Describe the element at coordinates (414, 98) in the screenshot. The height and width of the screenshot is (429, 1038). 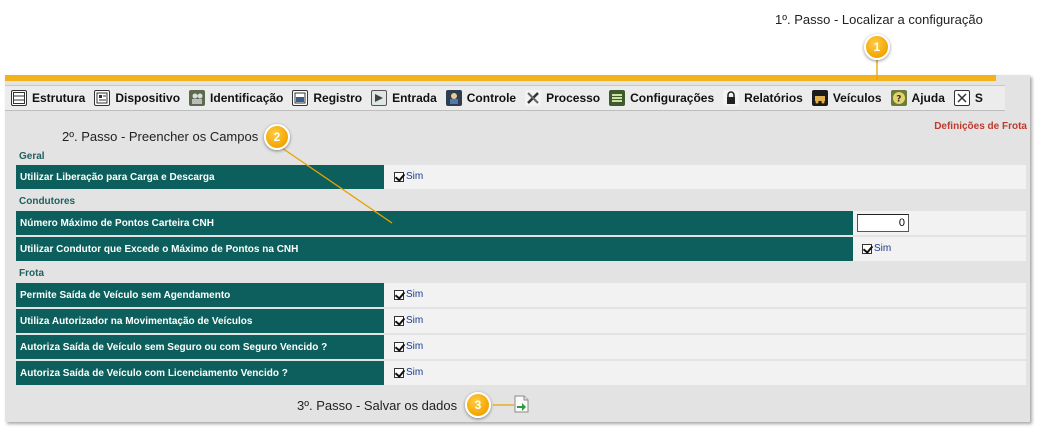
I see `menu-label: Entrada` at that location.